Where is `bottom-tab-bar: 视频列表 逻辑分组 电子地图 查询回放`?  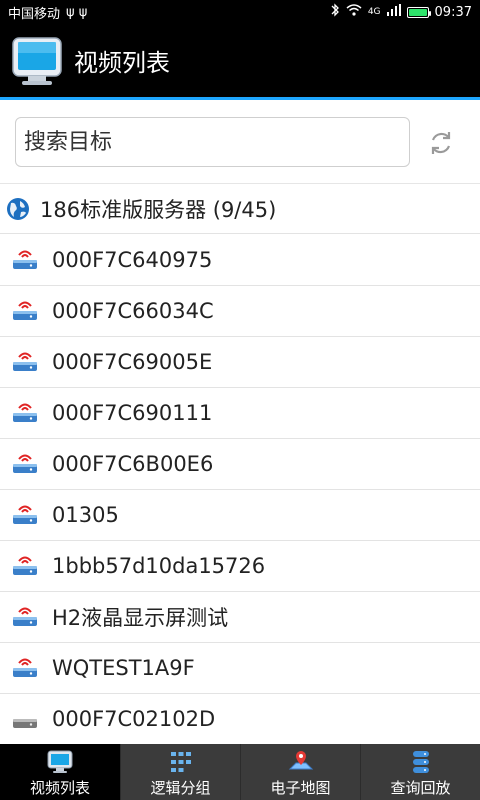
bottom-tab-bar: 视频列表 逻辑分组 电子地图 查询回放 is located at coordinates (240, 772).